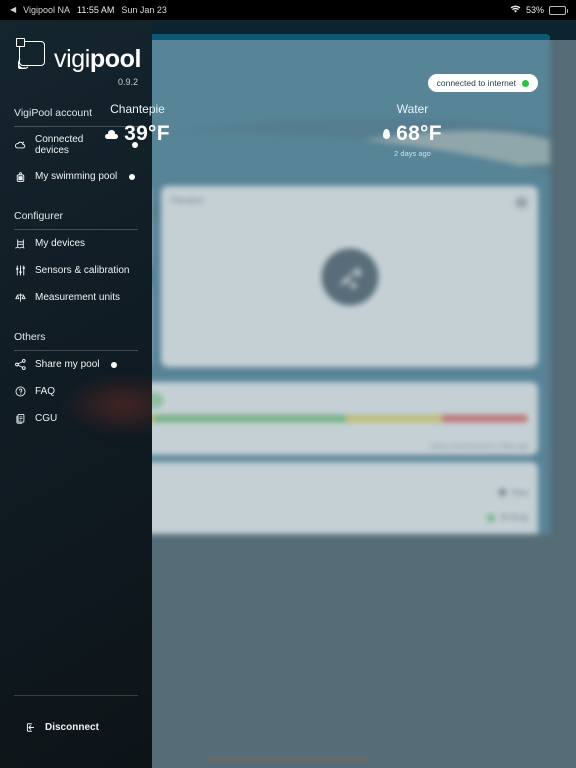 The height and width of the screenshot is (768, 576). I want to click on pool-pump-icon, so click(20, 176).